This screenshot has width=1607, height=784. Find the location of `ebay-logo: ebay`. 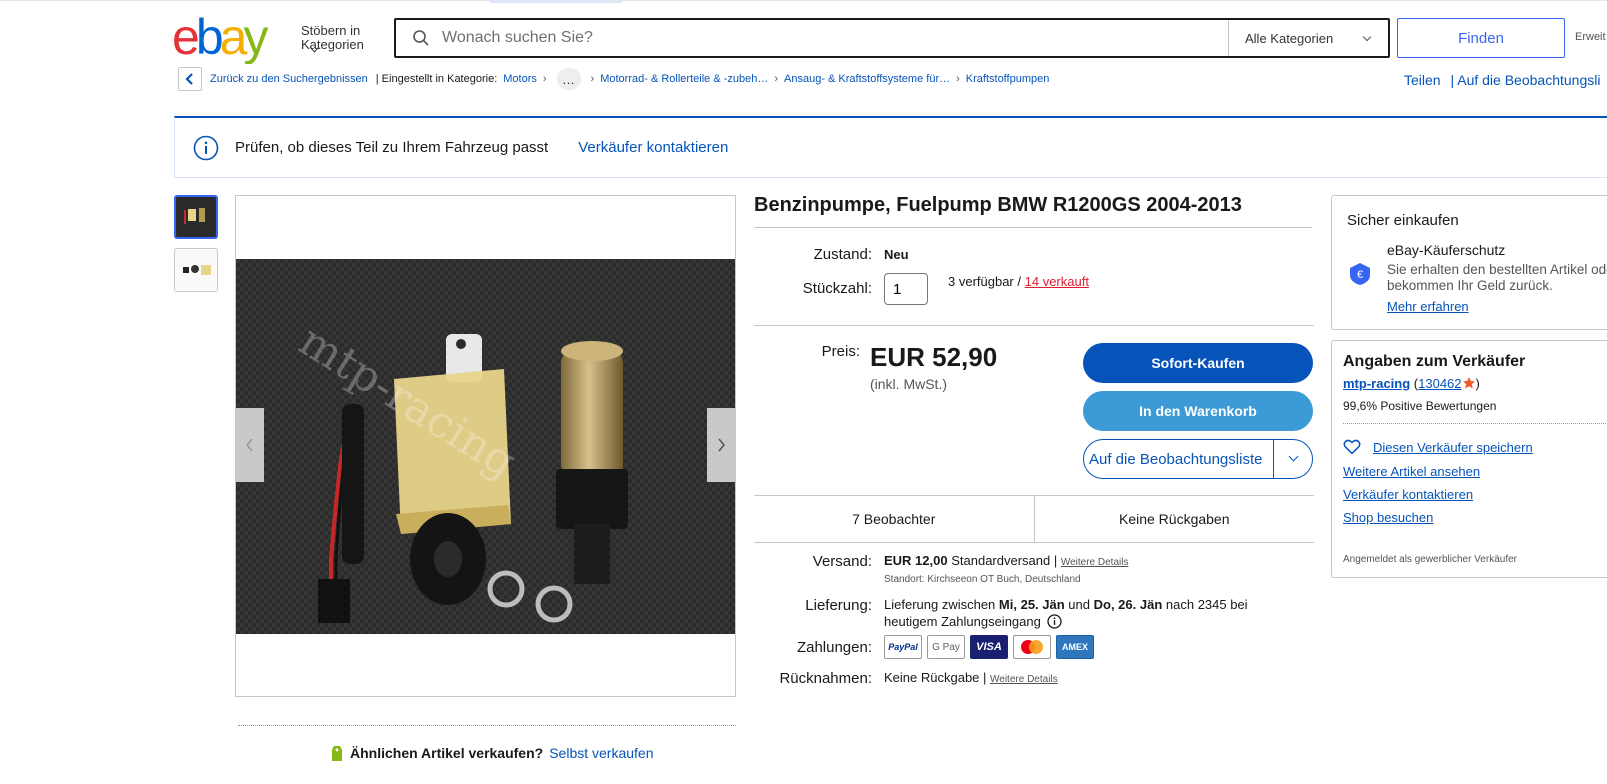

ebay-logo: ebay is located at coordinates (231, 39).